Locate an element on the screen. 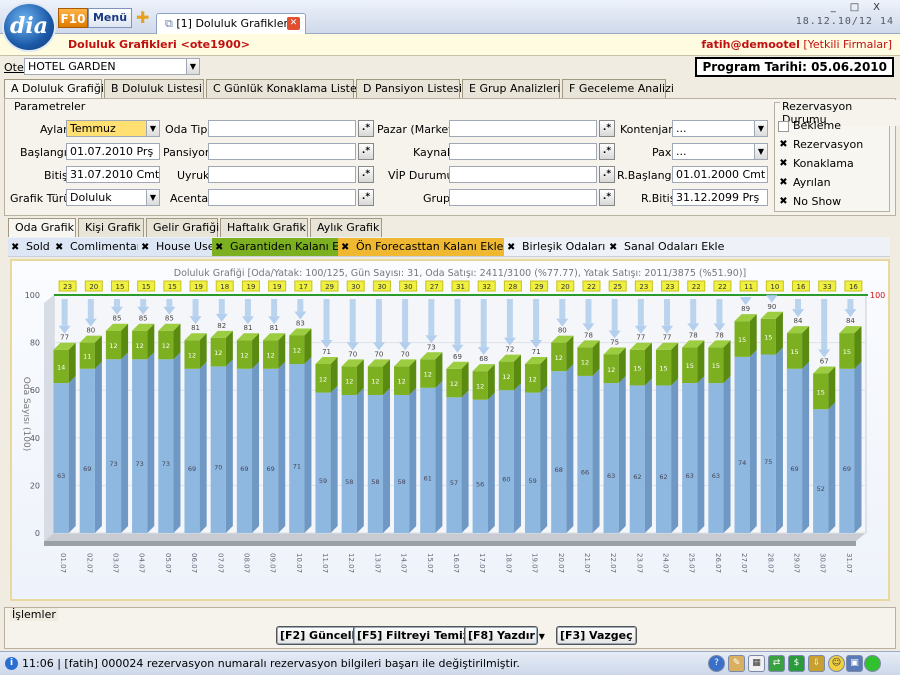 This screenshot has width=900, height=675. uyruk-select-button: .* is located at coordinates (366, 174).